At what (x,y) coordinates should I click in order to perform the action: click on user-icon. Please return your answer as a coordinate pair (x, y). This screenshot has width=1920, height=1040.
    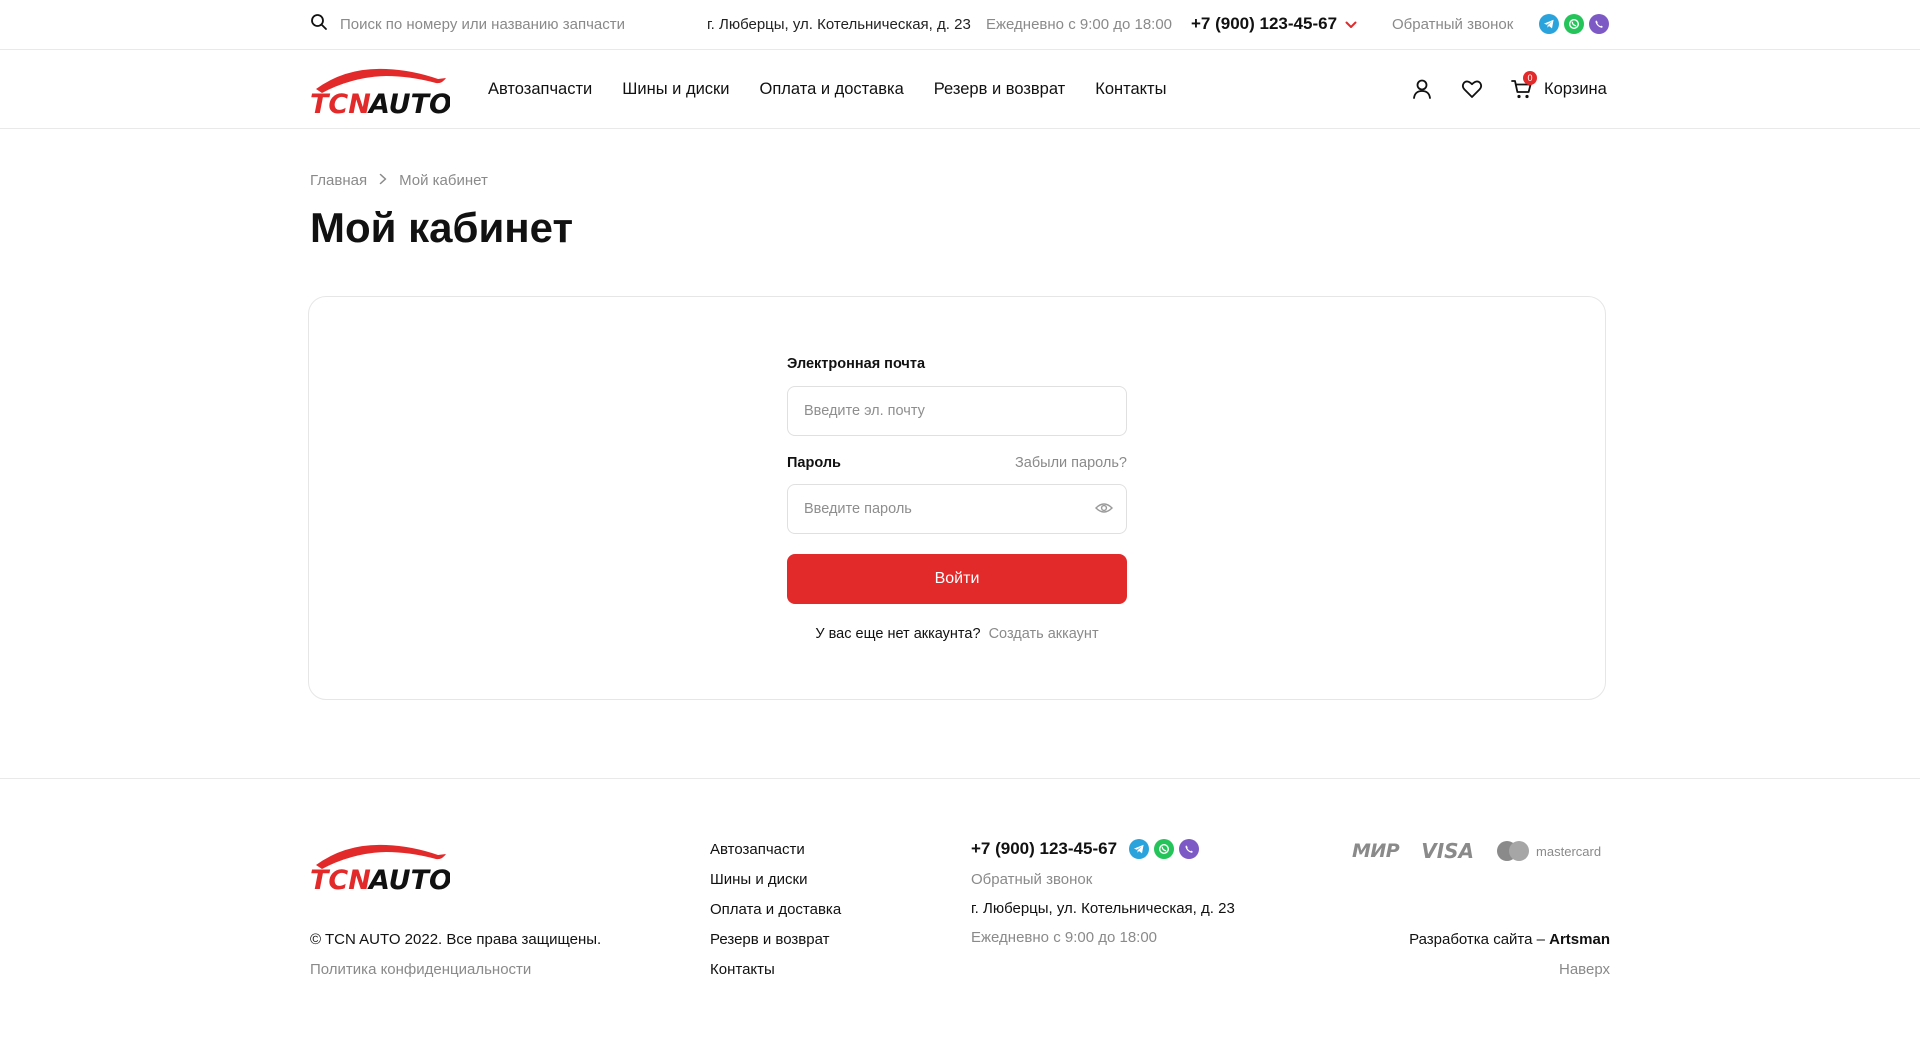
    Looking at the image, I should click on (1422, 89).